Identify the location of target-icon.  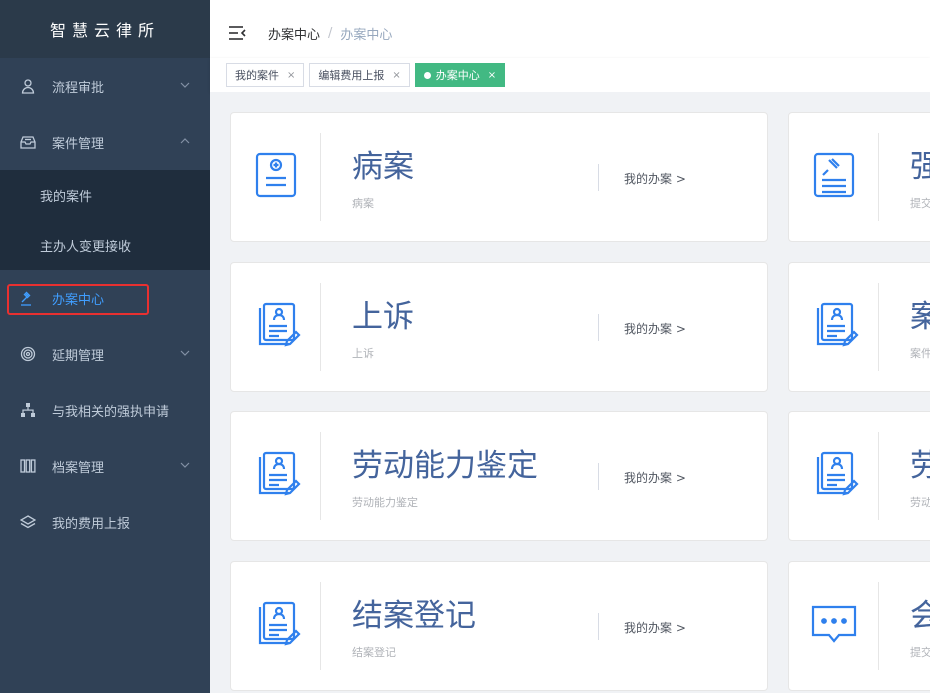
(28, 354).